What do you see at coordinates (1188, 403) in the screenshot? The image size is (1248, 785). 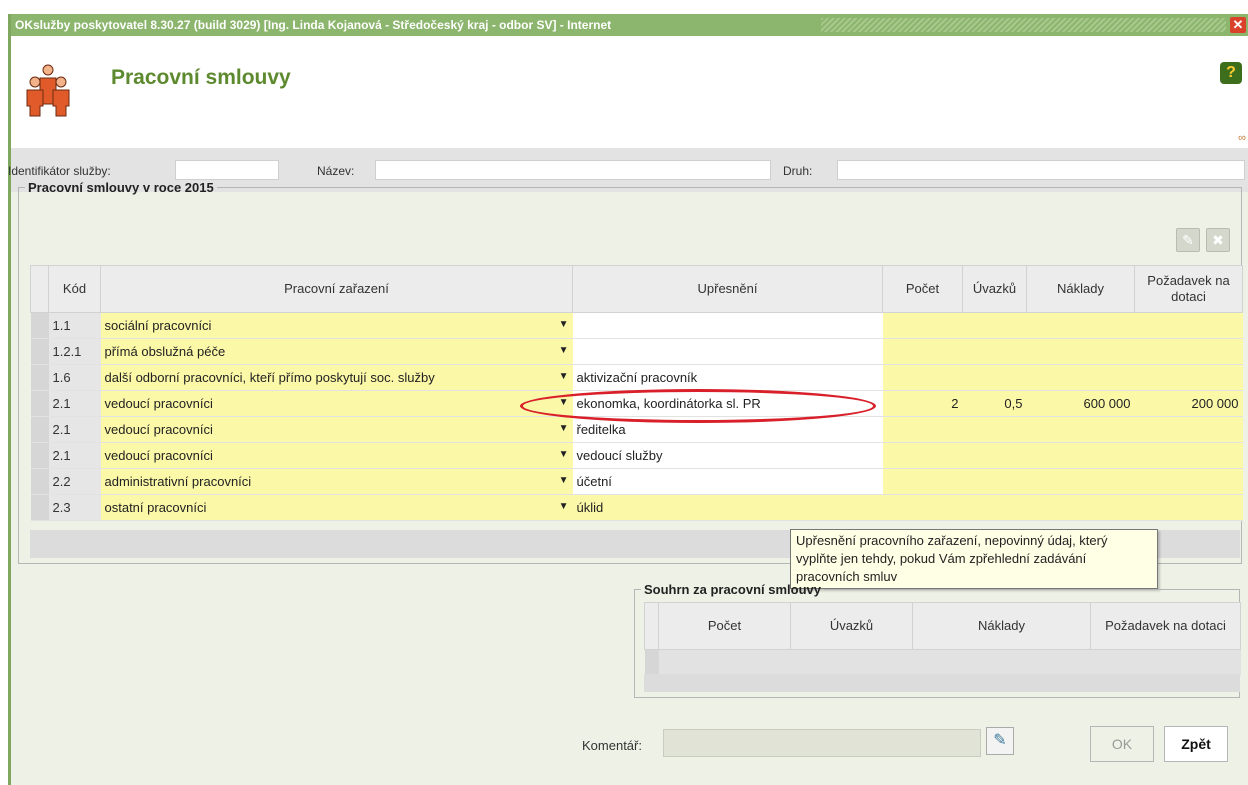 I see `subsidy-cell: 200 000` at bounding box center [1188, 403].